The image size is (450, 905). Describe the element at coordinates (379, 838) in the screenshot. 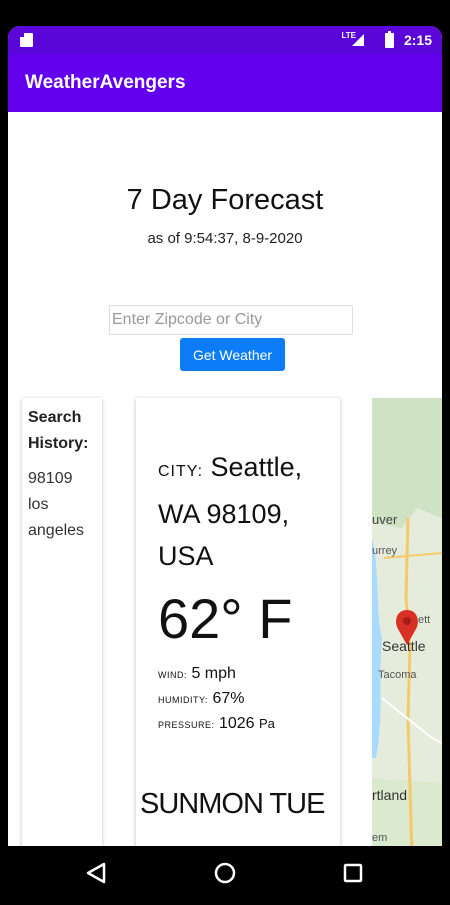

I see `map-label: em` at that location.